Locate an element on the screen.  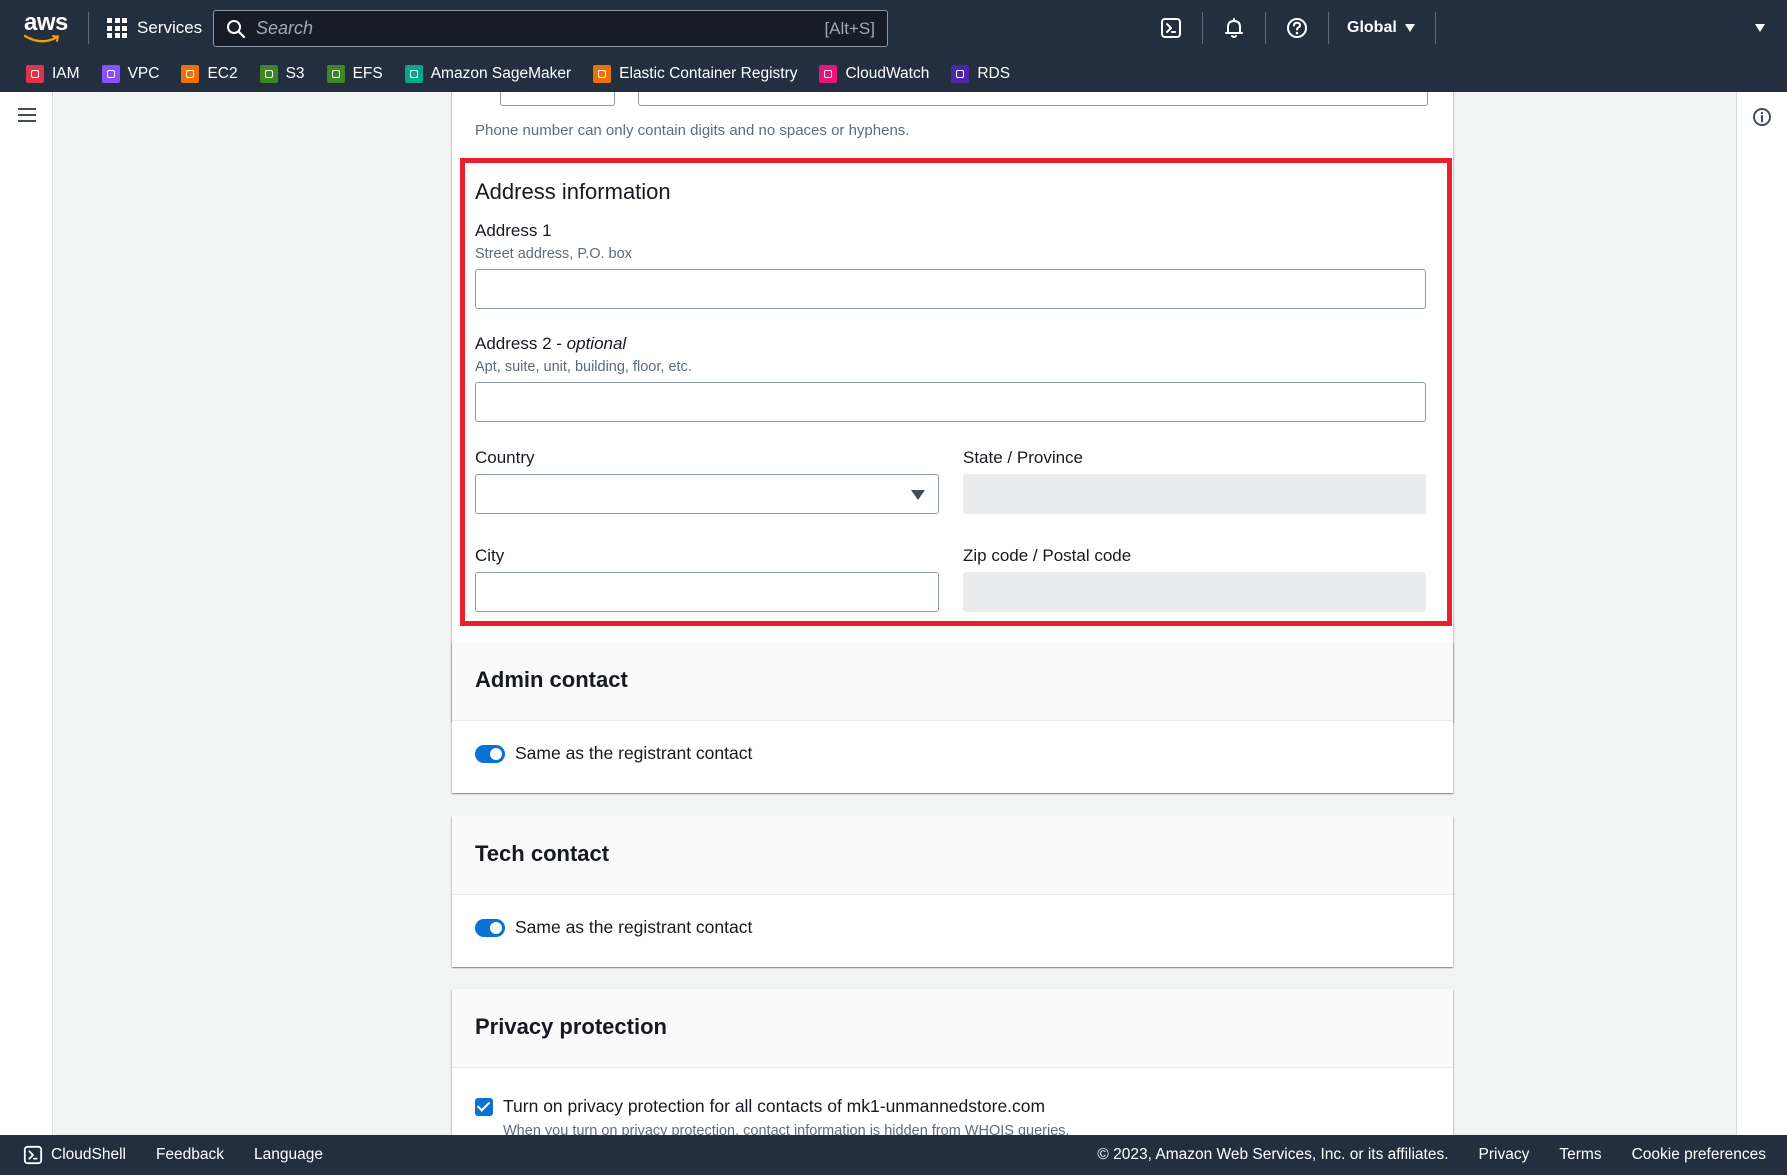
aws-logo: aws is located at coordinates (44, 28).